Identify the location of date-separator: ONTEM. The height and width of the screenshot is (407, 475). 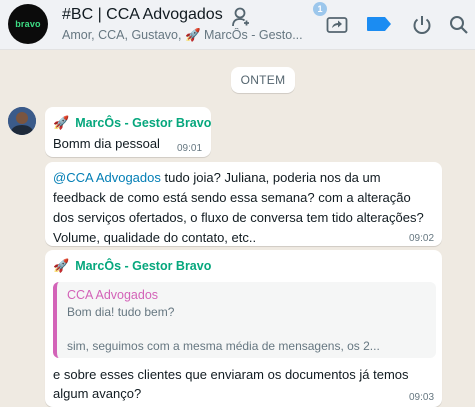
(263, 80).